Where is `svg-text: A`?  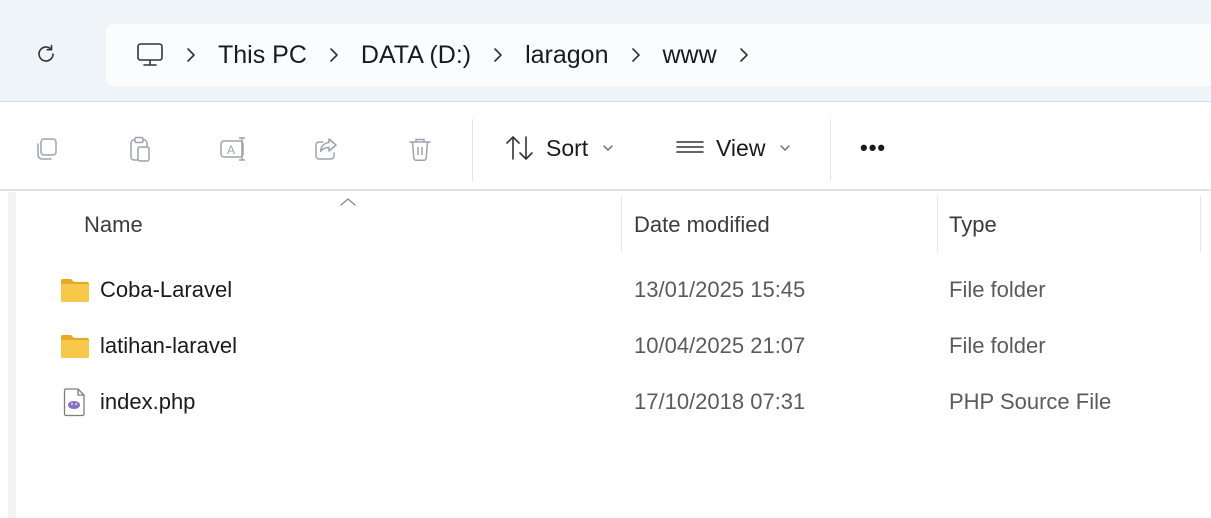 svg-text: A is located at coordinates (231, 150).